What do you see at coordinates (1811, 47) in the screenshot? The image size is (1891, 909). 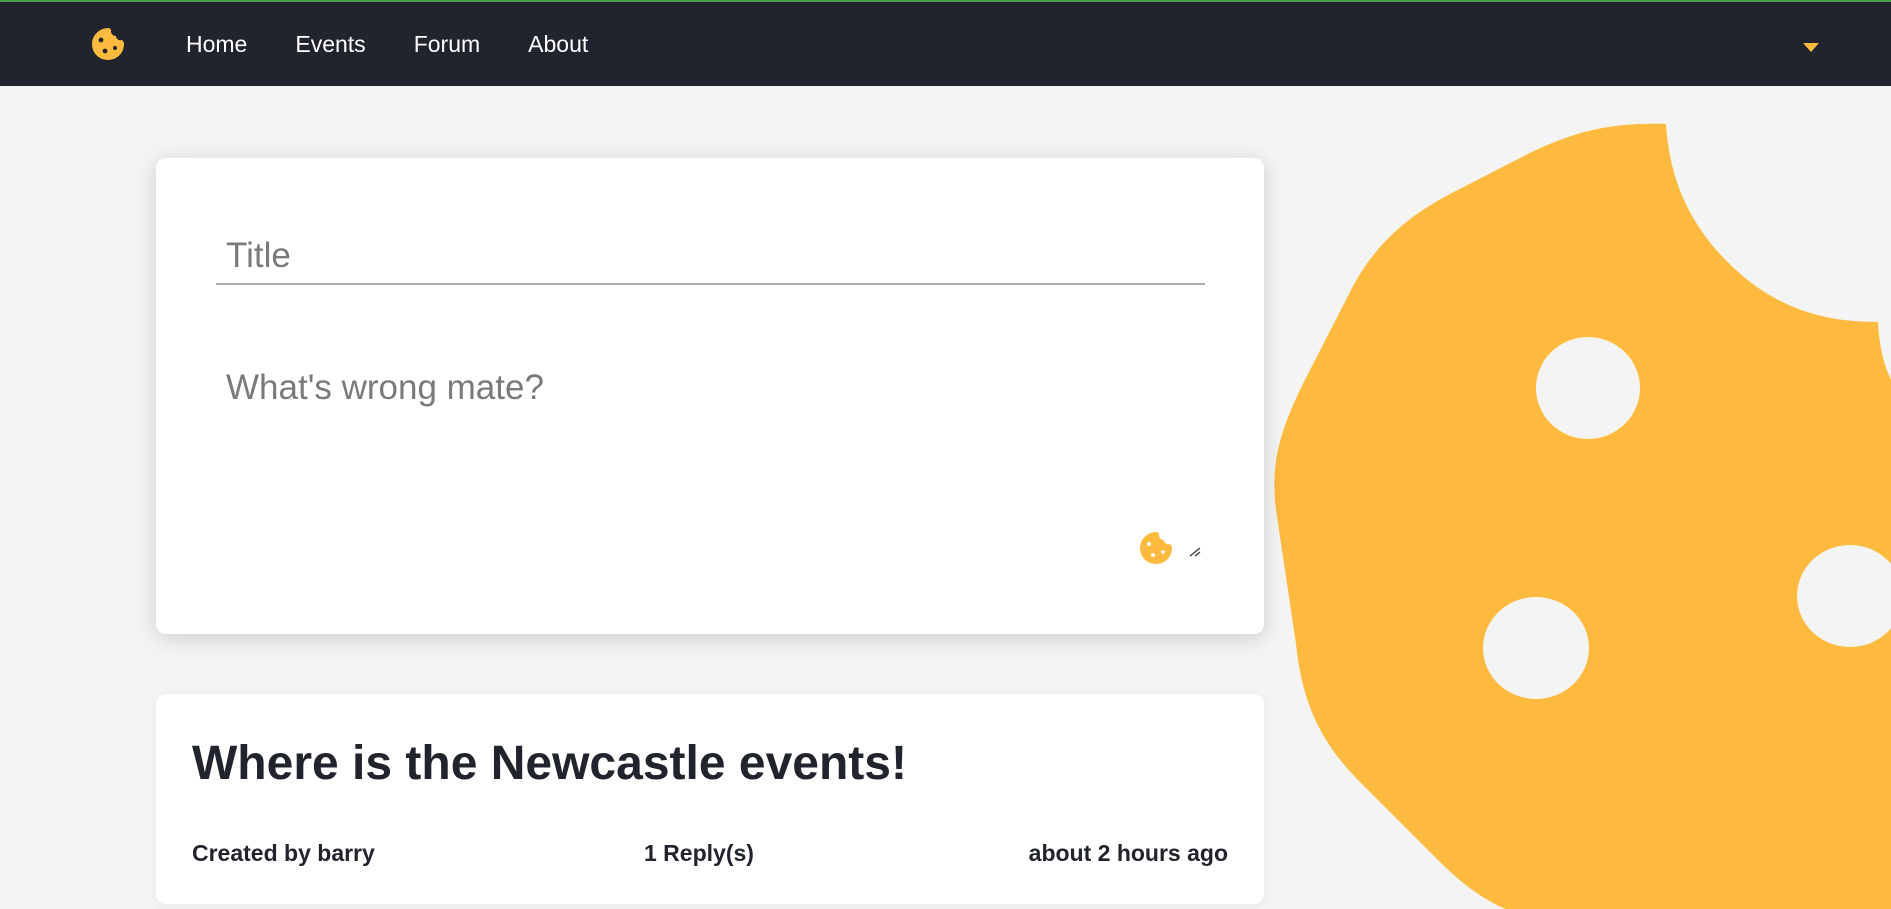 I see `caret-down-icon` at bounding box center [1811, 47].